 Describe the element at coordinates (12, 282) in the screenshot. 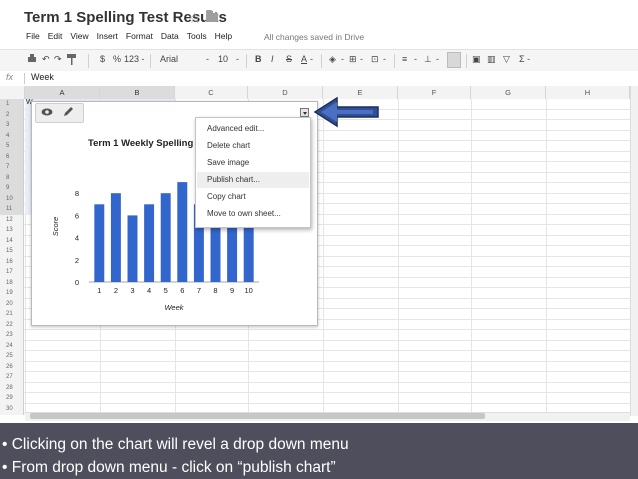

I see `row-header: 18` at that location.